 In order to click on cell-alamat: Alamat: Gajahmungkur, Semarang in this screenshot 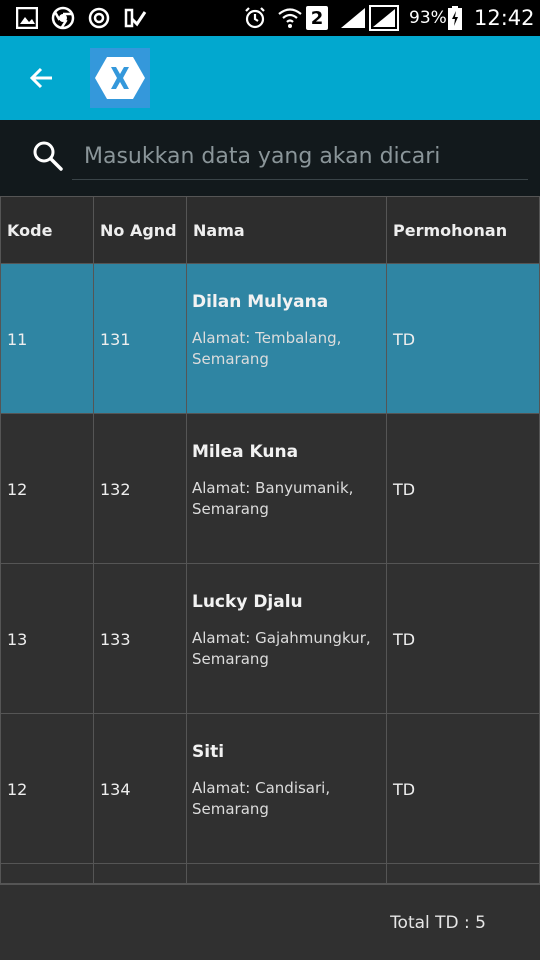, I will do `click(281, 648)`.